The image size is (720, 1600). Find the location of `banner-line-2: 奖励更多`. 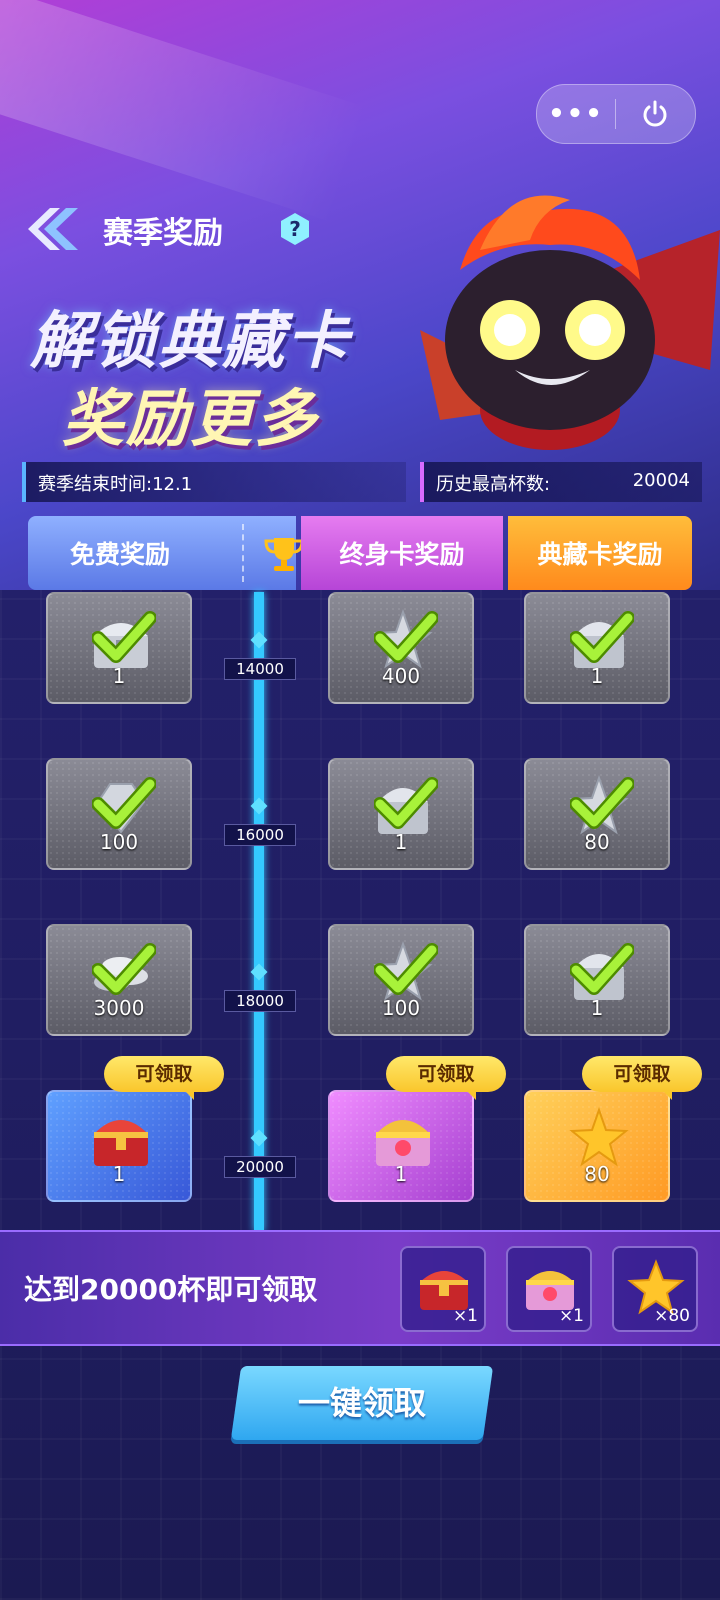

banner-line-2: 奖励更多 is located at coordinates (190, 418).